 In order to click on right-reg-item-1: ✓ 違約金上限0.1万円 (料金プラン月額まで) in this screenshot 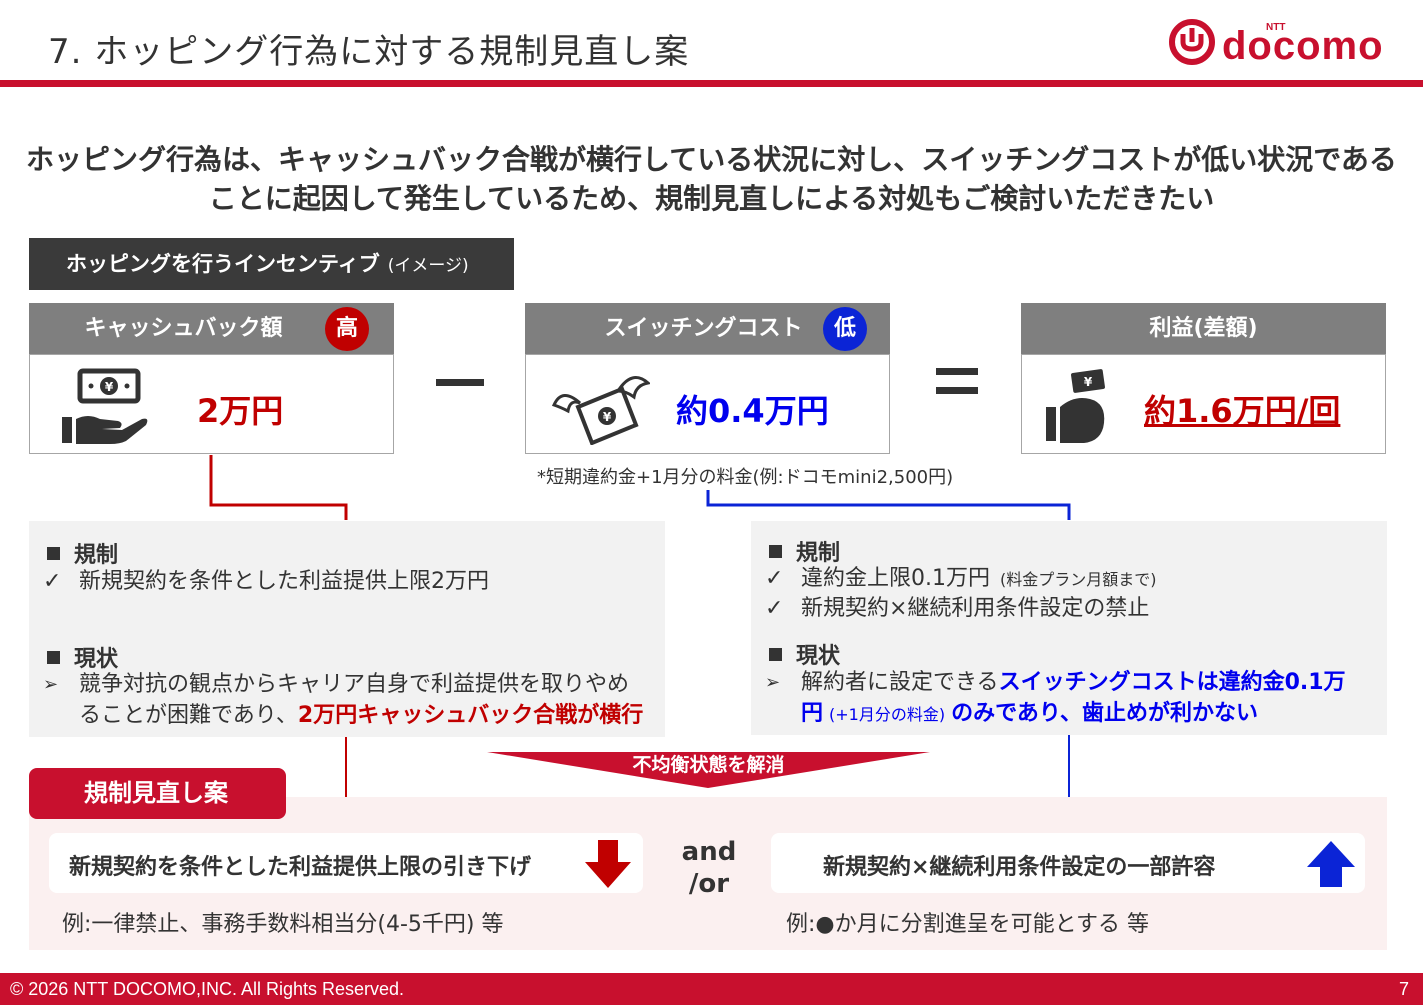, I will do `click(961, 579)`.